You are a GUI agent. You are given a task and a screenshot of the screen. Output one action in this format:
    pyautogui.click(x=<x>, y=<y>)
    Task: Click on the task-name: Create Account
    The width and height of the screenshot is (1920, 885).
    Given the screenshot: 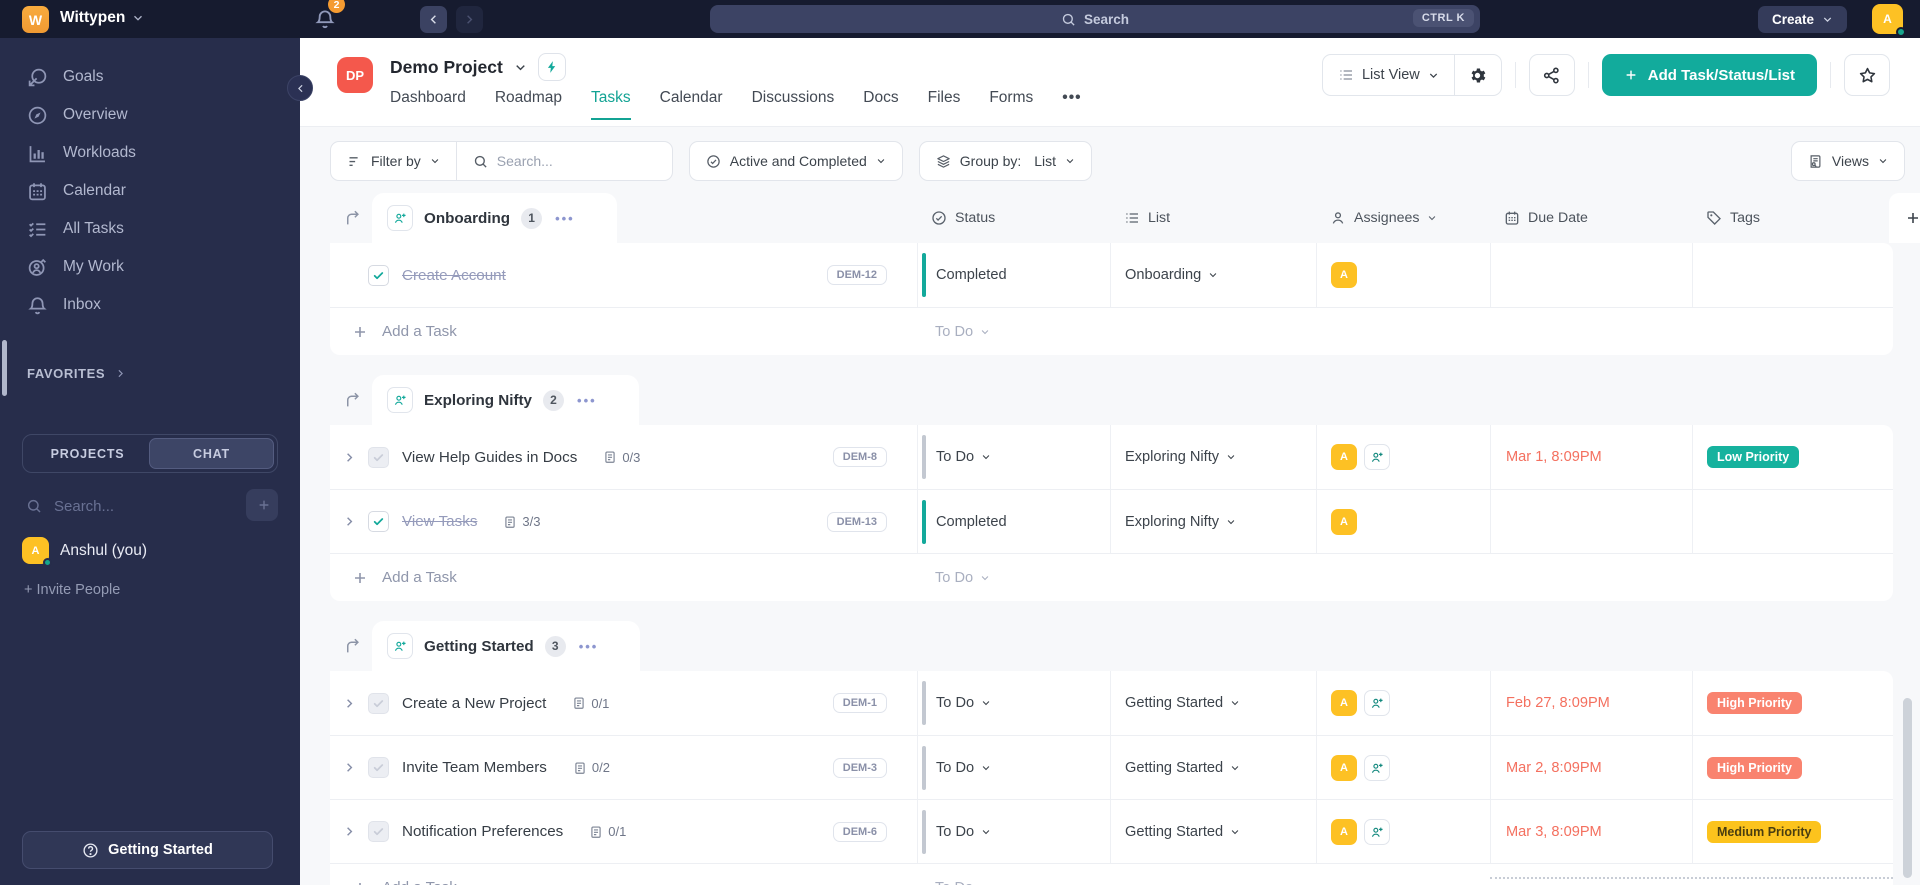 What is the action you would take?
    pyautogui.click(x=454, y=275)
    